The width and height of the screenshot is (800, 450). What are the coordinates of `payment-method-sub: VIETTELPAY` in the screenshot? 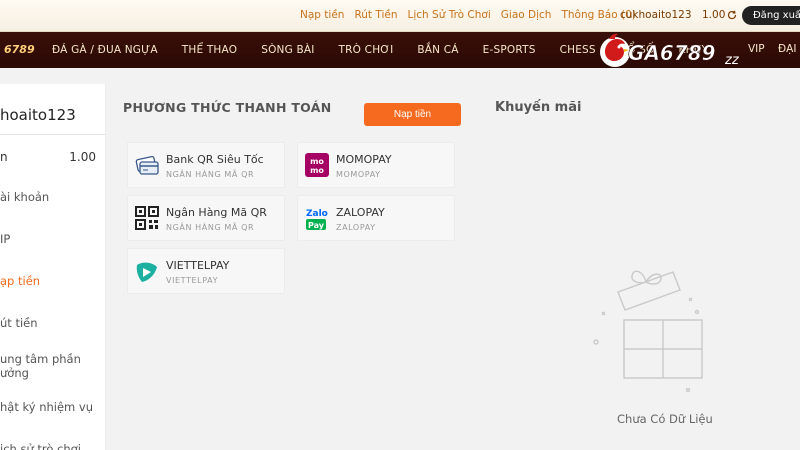 It's located at (192, 280).